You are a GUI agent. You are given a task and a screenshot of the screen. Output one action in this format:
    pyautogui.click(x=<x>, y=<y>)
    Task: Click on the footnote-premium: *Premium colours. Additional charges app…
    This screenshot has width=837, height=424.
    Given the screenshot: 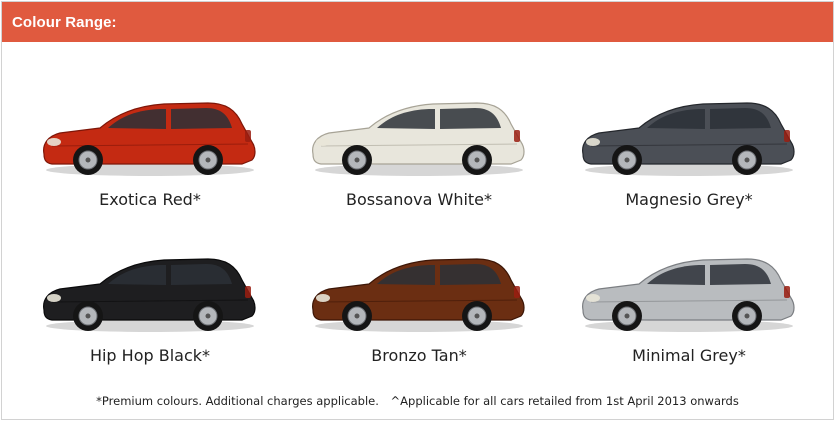 What is the action you would take?
    pyautogui.click(x=237, y=401)
    